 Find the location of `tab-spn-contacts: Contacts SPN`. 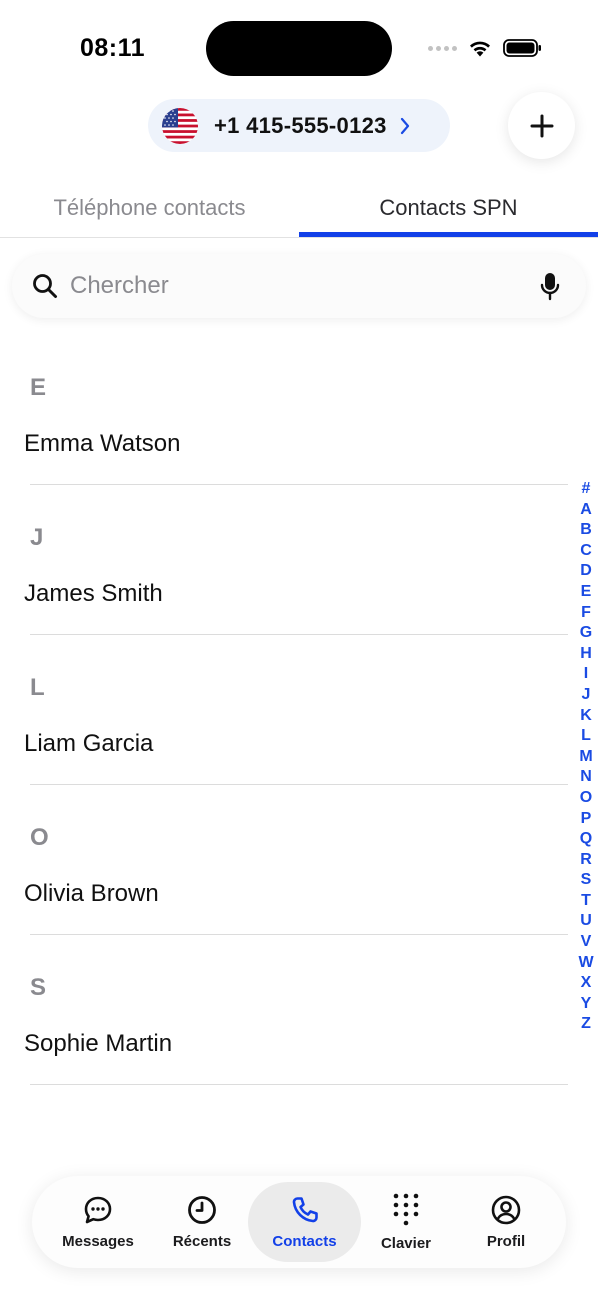

tab-spn-contacts: Contacts SPN is located at coordinates (448, 208).